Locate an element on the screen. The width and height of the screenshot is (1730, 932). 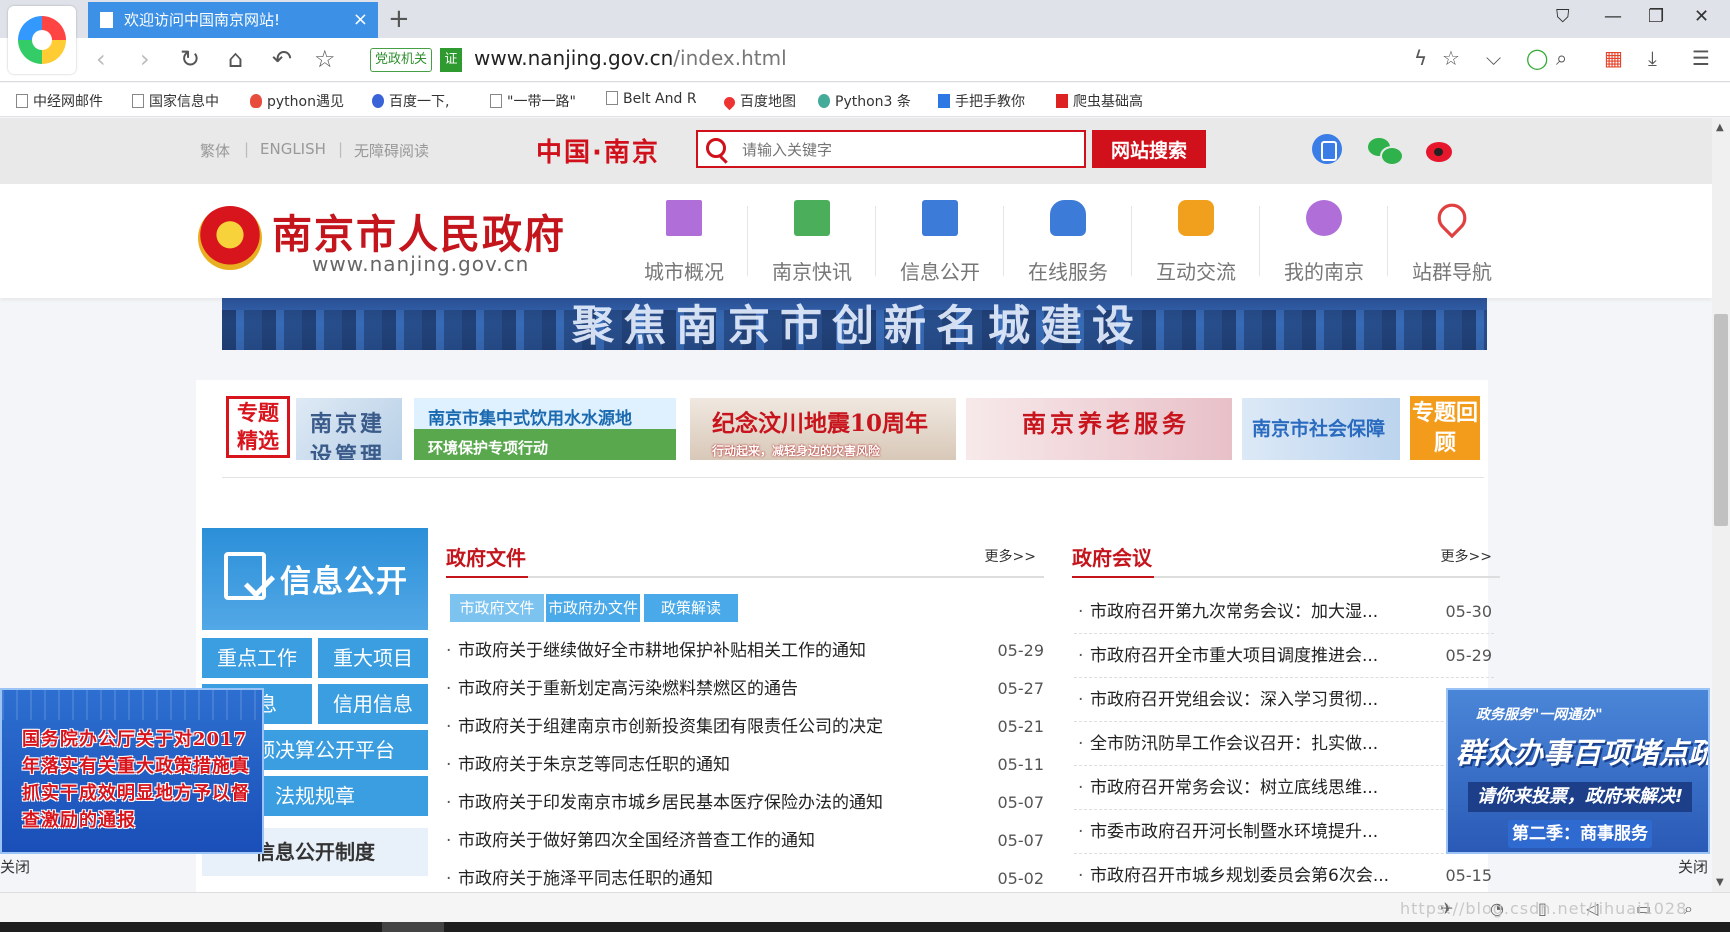
english-link: ENGLISH is located at coordinates (293, 149).